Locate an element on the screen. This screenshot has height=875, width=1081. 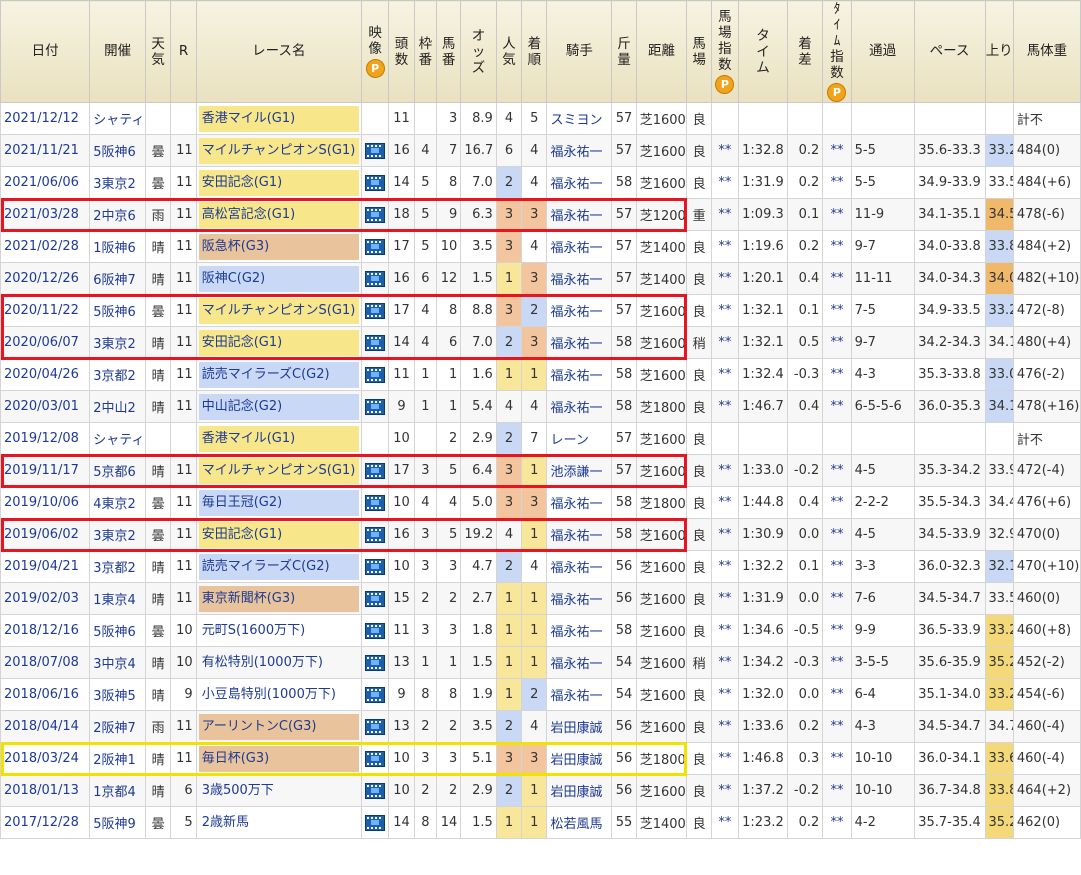
jockey-cell: 池添謙一 is located at coordinates (579, 470).